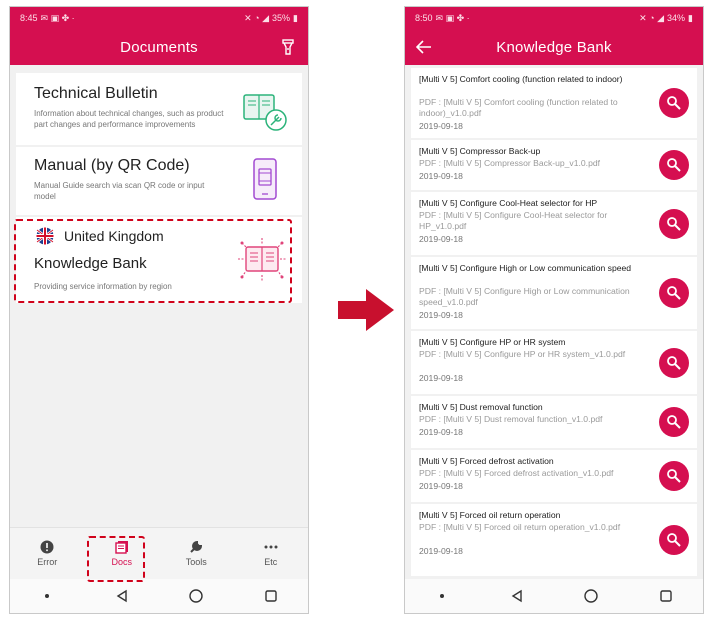 This screenshot has height=620, width=715. What do you see at coordinates (47, 562) in the screenshot?
I see `nav-error-label: Error` at bounding box center [47, 562].